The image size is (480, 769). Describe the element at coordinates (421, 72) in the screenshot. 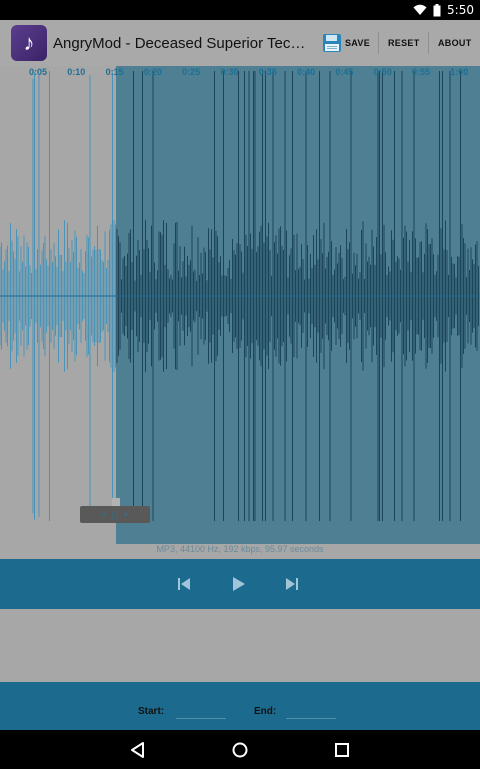

I see `timeline-tick: 0:55` at that location.